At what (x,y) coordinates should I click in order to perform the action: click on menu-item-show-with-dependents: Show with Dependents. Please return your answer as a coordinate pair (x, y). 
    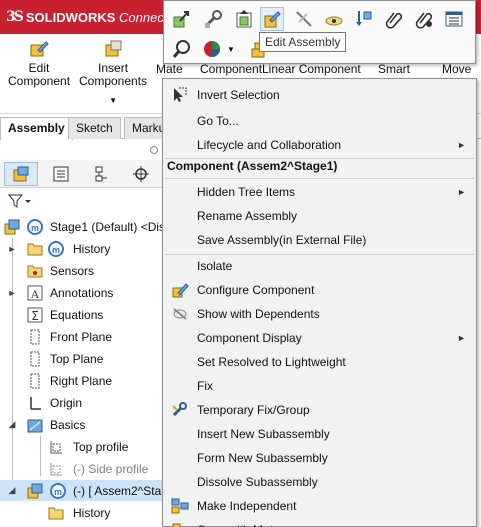
    Looking at the image, I should click on (319, 314).